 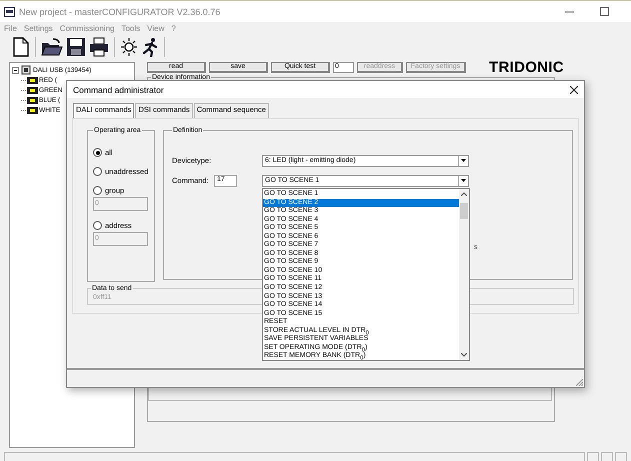 I want to click on scrollbar, so click(x=464, y=274).